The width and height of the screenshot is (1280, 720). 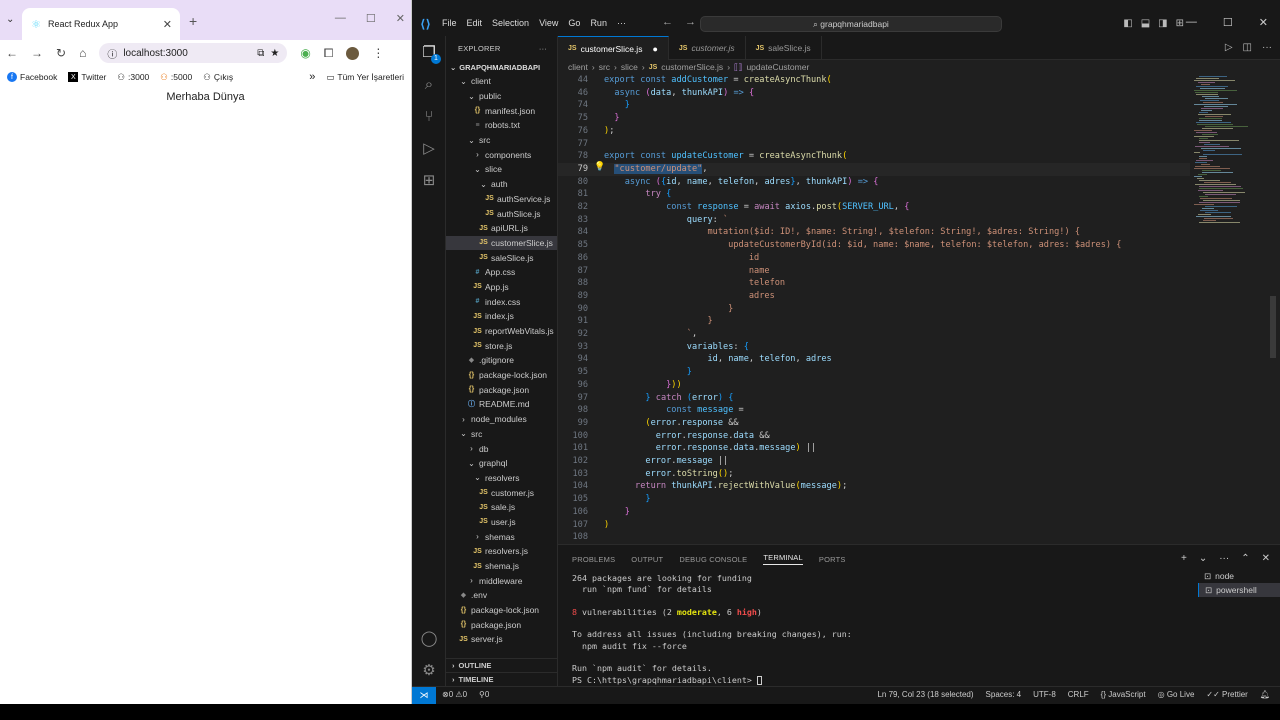 I want to click on bookmark-3000: ⚇:3000, so click(x=133, y=77).